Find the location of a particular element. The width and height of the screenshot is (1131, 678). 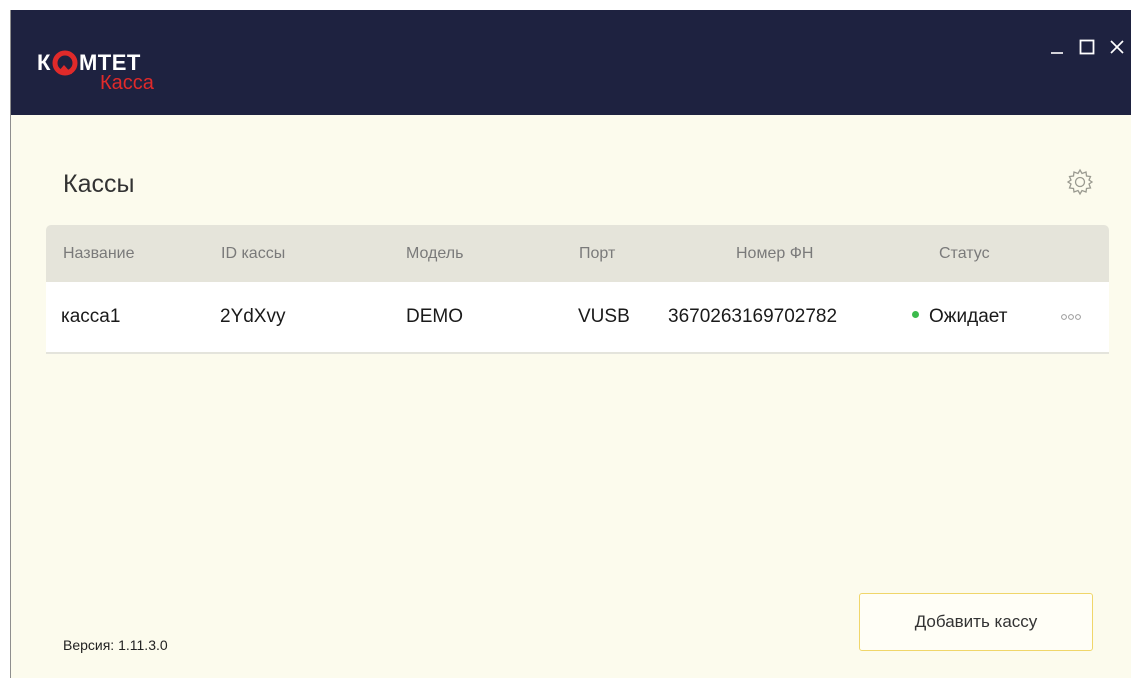

version-label: Версия: 1.11.3.0 is located at coordinates (115, 645).